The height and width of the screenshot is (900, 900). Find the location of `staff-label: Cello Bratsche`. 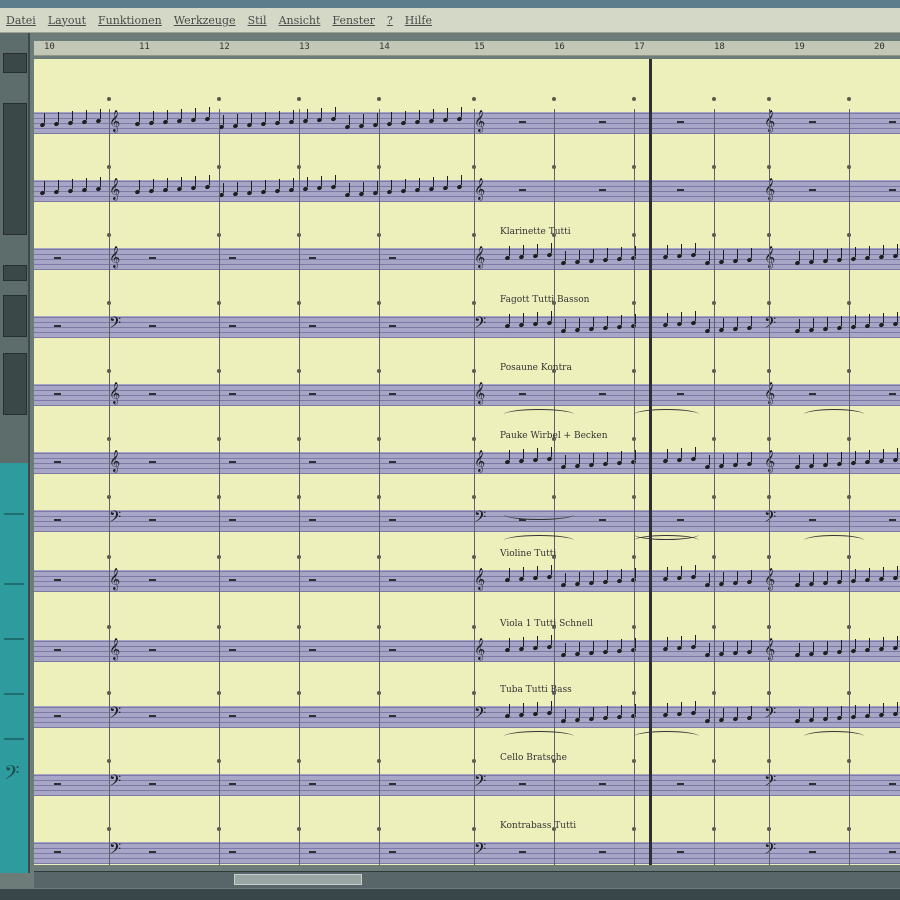

staff-label: Cello Bratsche is located at coordinates (533, 758).